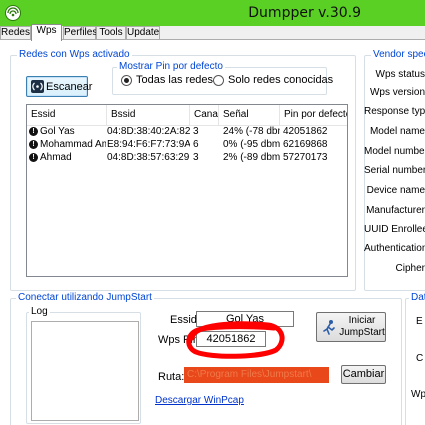  What do you see at coordinates (175, 80) in the screenshot?
I see `radio-all-networks-label: Todas las redes` at bounding box center [175, 80].